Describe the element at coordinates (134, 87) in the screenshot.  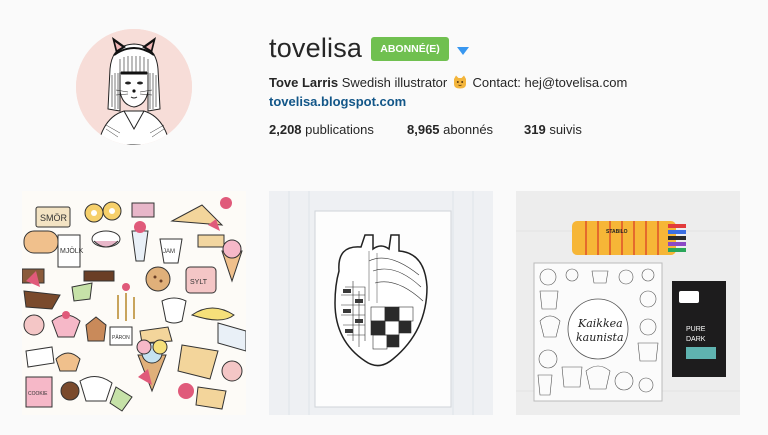
I see `profile-avatar` at that location.